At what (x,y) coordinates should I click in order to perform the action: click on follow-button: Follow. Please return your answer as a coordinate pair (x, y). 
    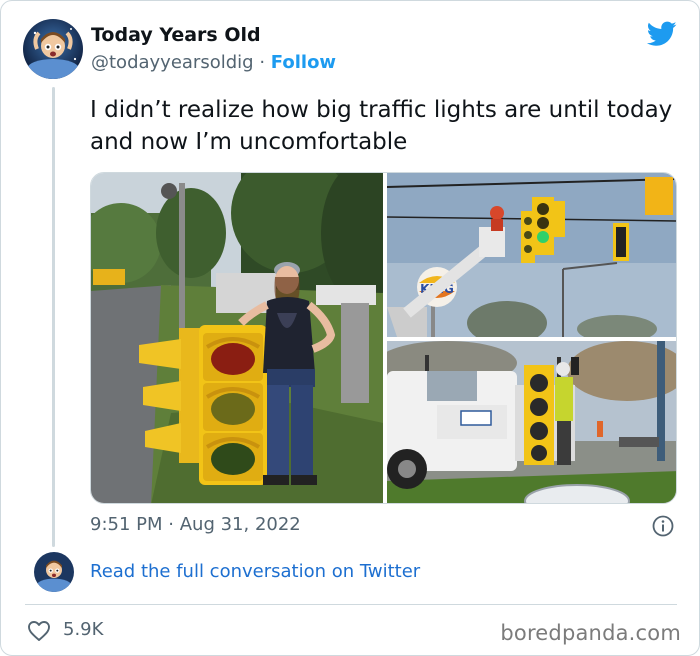
    Looking at the image, I should click on (303, 62).